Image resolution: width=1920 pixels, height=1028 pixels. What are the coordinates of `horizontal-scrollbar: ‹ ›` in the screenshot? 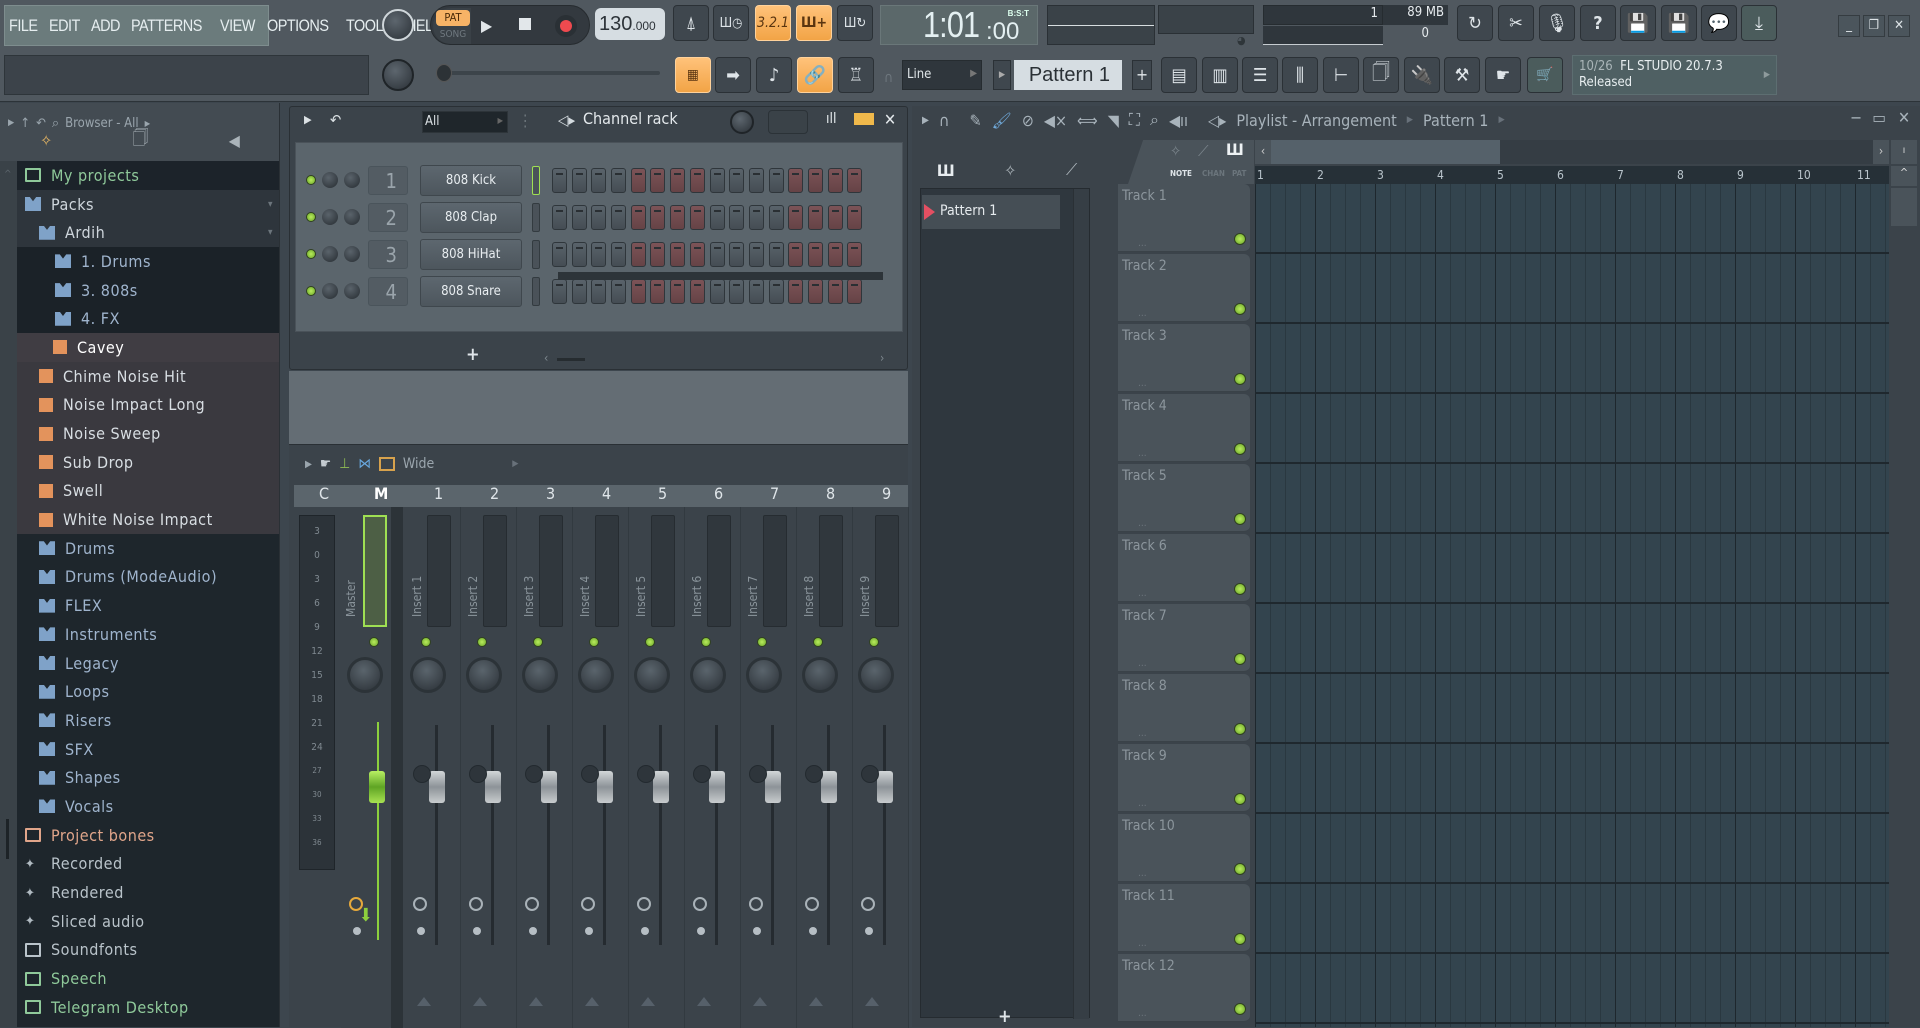 It's located at (1572, 152).